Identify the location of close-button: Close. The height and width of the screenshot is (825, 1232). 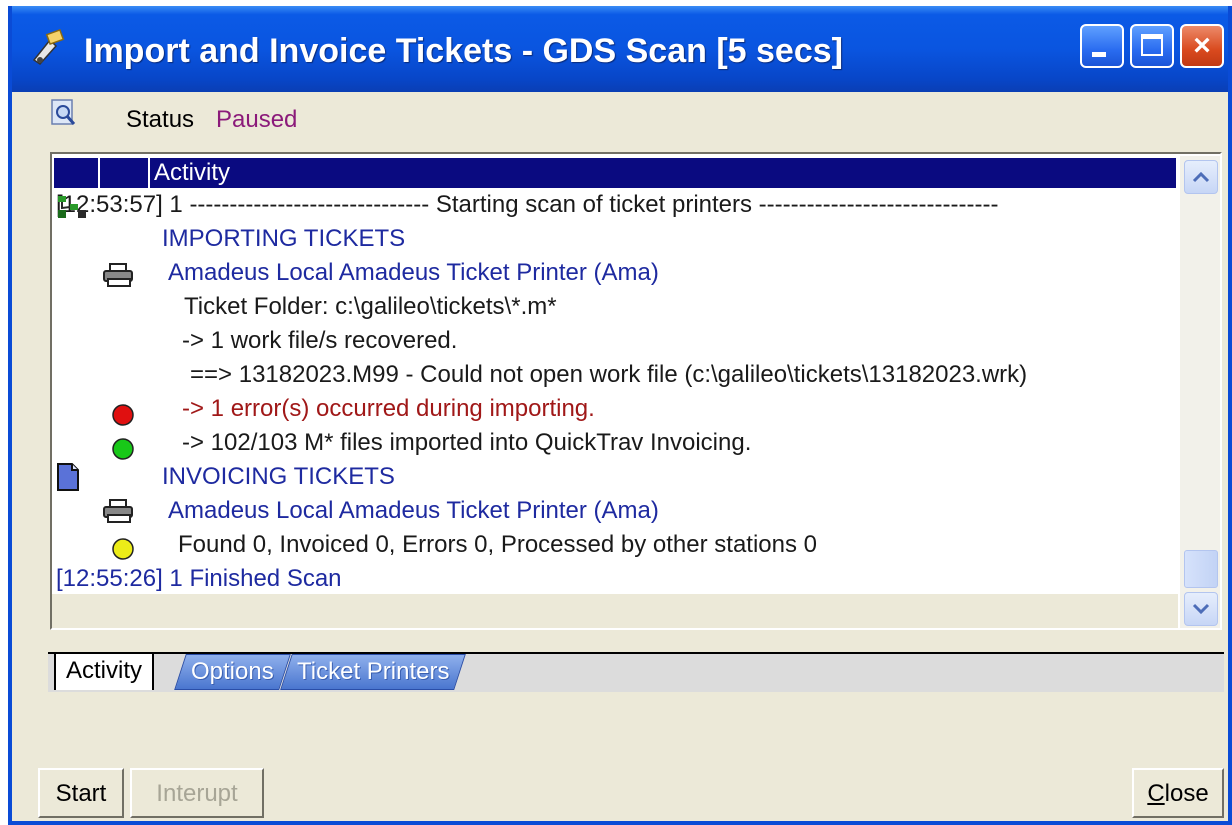
(1178, 793).